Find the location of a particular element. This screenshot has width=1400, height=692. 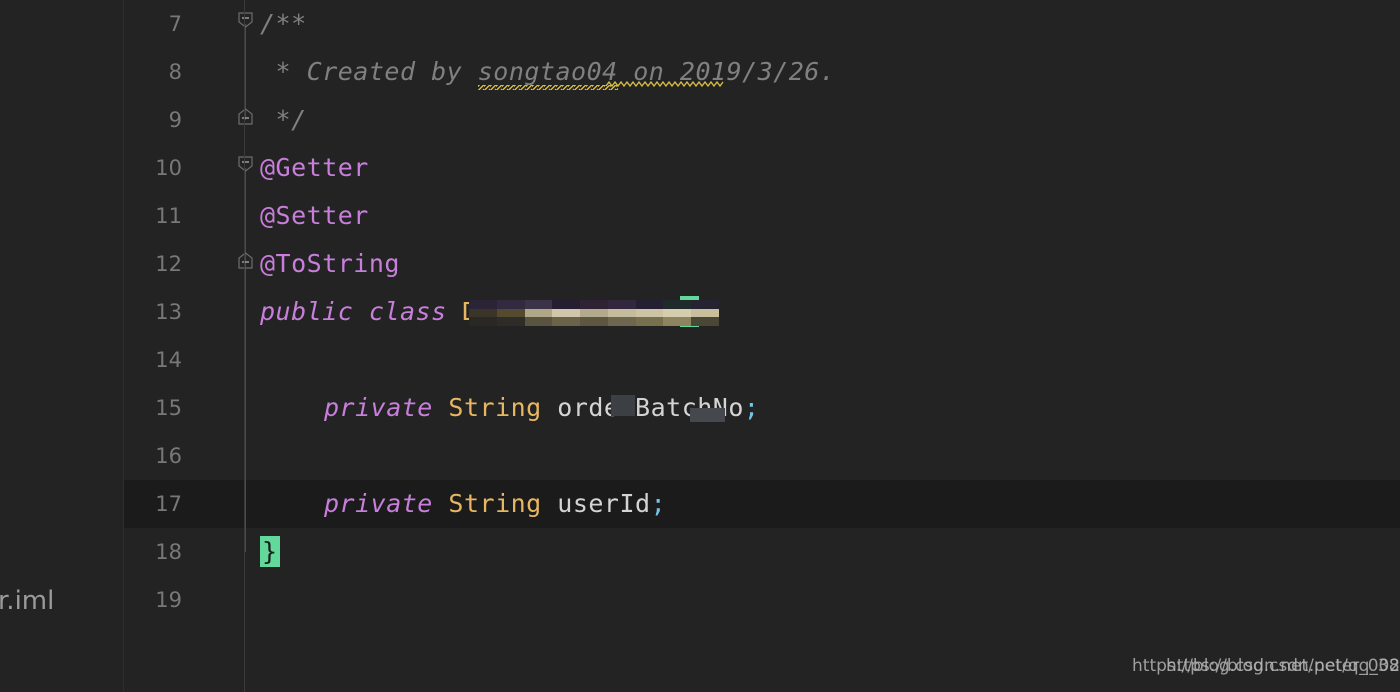

code-line-text: @Setter is located at coordinates (314, 216).